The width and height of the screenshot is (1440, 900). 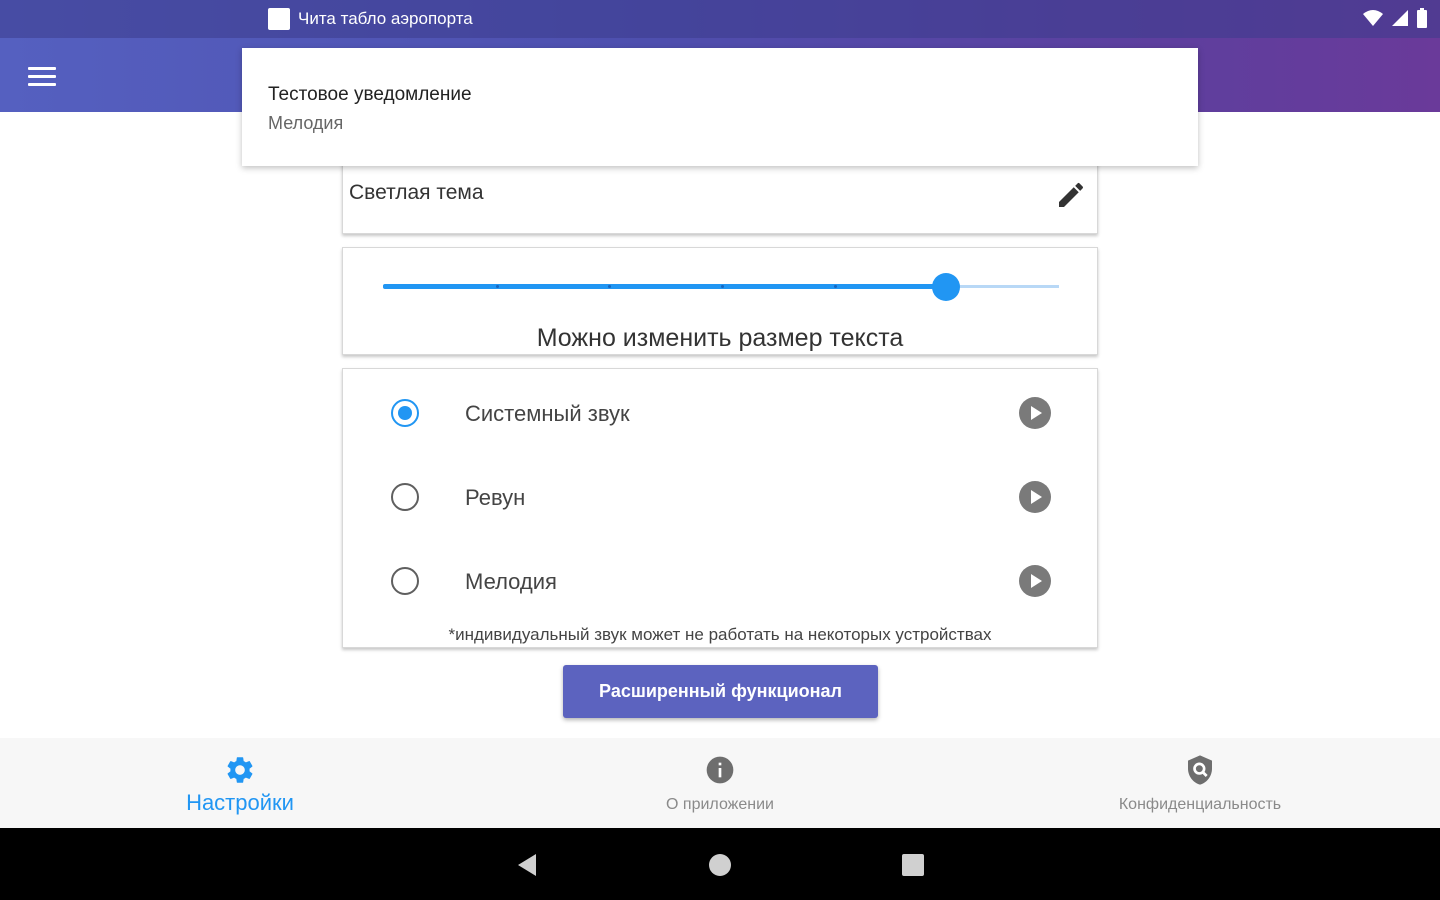 What do you see at coordinates (547, 413) in the screenshot?
I see `sound-option-label: Системный звук` at bounding box center [547, 413].